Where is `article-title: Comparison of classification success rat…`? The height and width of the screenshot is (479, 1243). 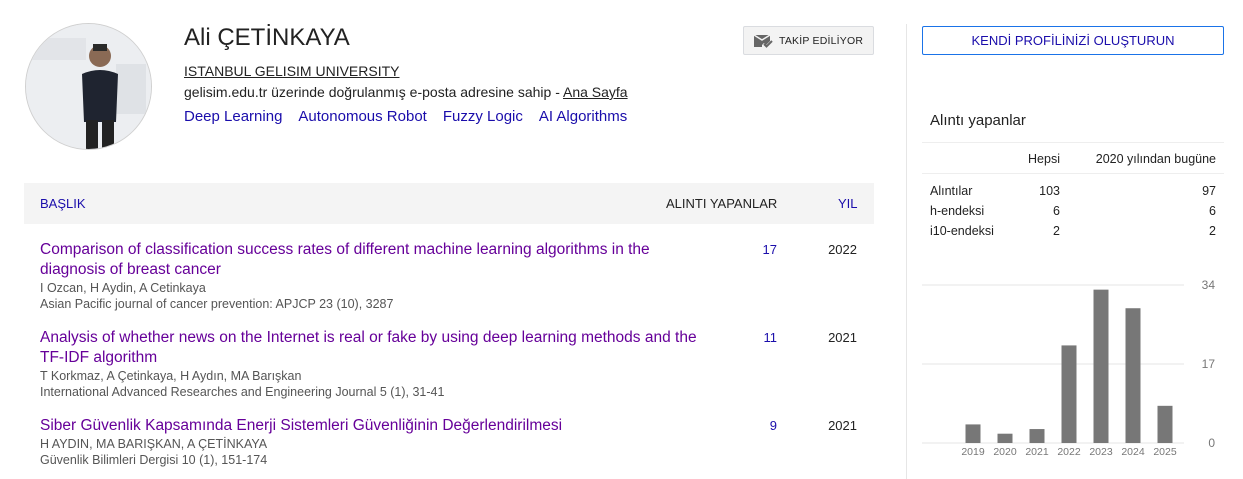
article-title: Comparison of classification success rat… is located at coordinates (370, 260).